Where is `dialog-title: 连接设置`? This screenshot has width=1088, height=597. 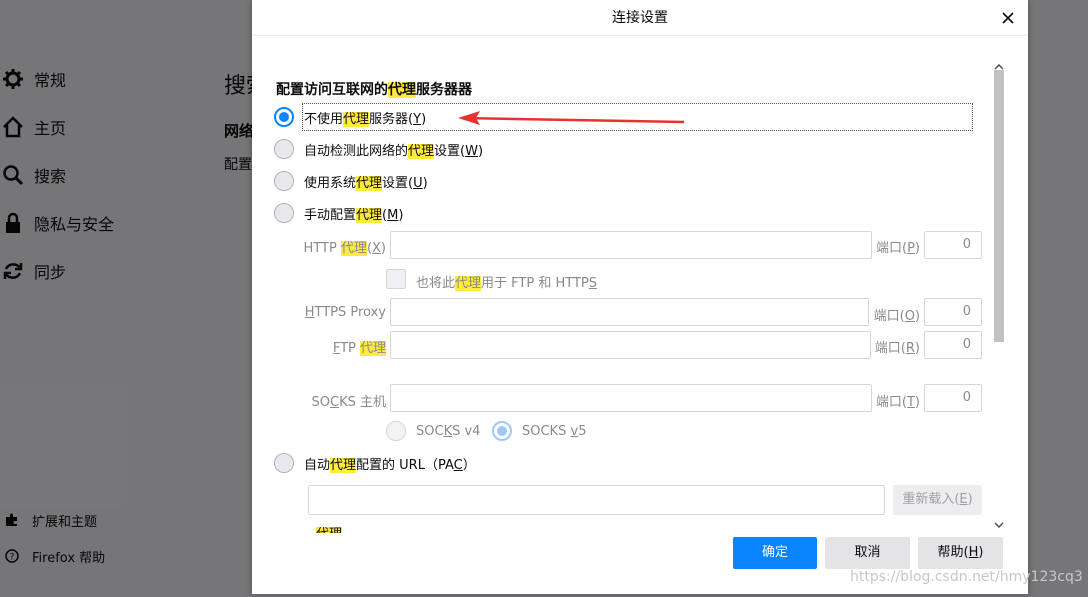 dialog-title: 连接设置 is located at coordinates (640, 18).